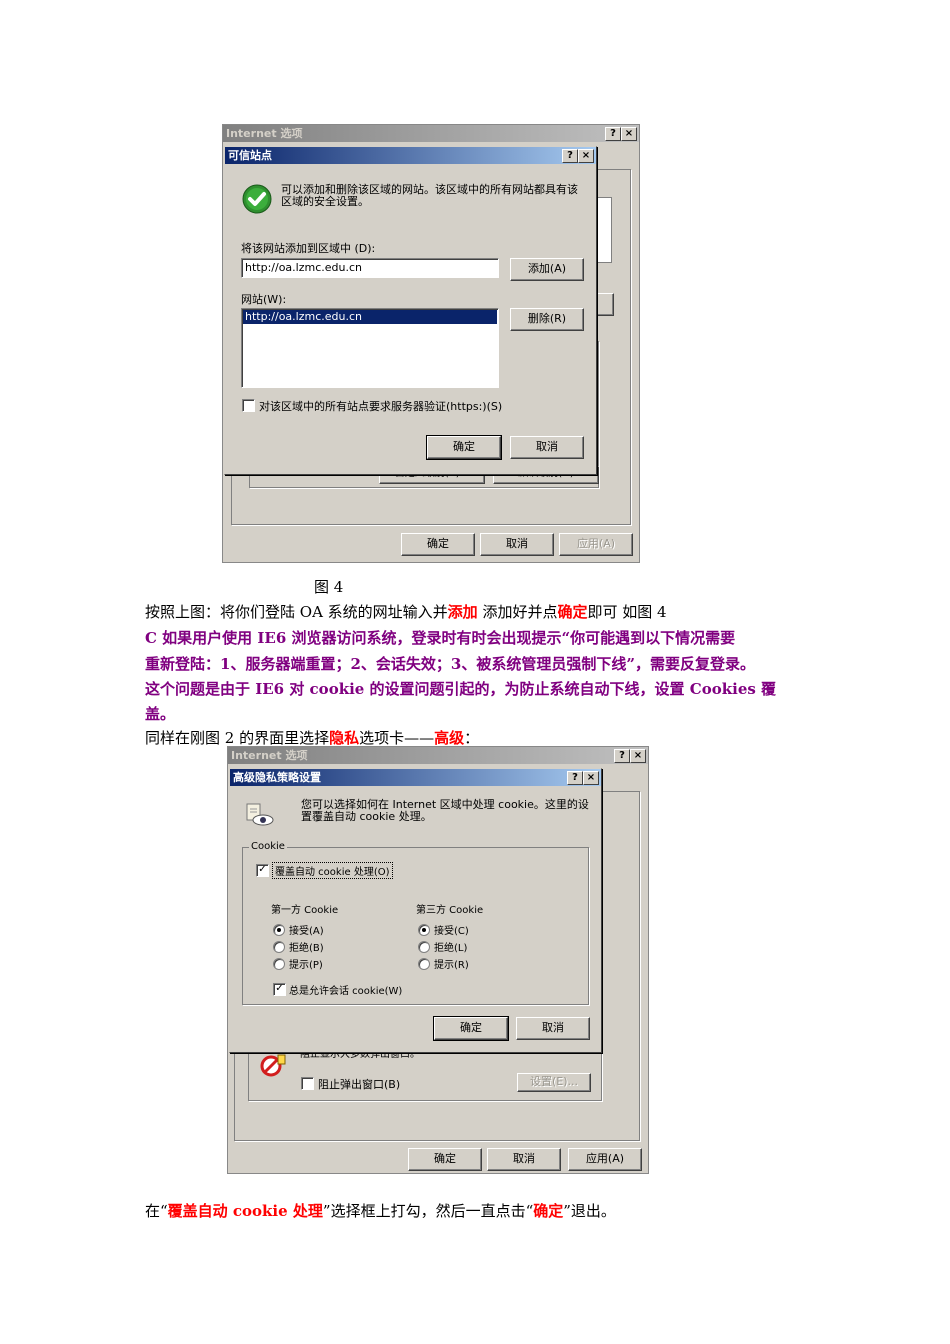 The image size is (950, 1344). I want to click on first-block-label: 拒绝(B), so click(306, 948).